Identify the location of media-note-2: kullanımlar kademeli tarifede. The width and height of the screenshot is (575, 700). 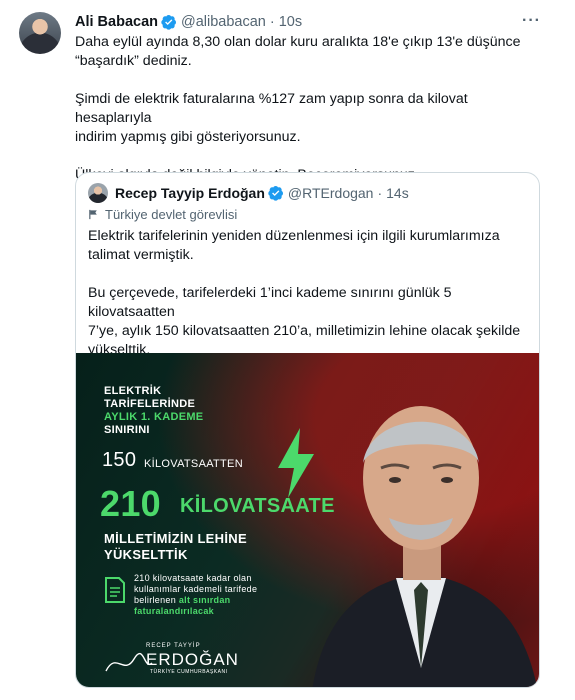
(196, 589).